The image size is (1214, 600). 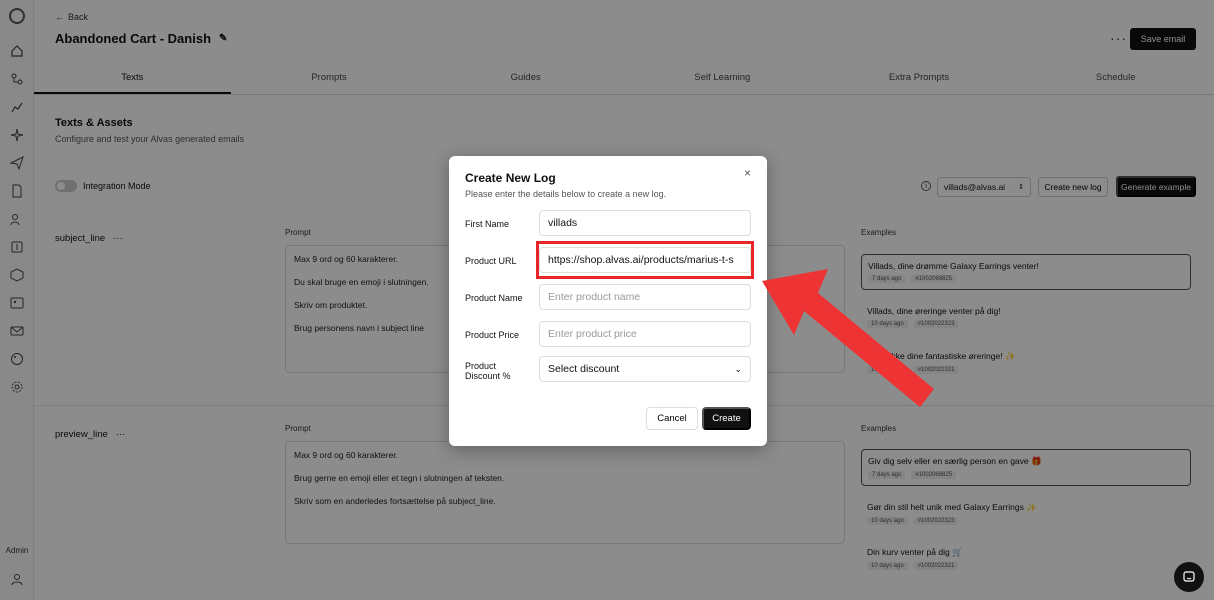 What do you see at coordinates (645, 260) in the screenshot?
I see `annotation-highlight-box` at bounding box center [645, 260].